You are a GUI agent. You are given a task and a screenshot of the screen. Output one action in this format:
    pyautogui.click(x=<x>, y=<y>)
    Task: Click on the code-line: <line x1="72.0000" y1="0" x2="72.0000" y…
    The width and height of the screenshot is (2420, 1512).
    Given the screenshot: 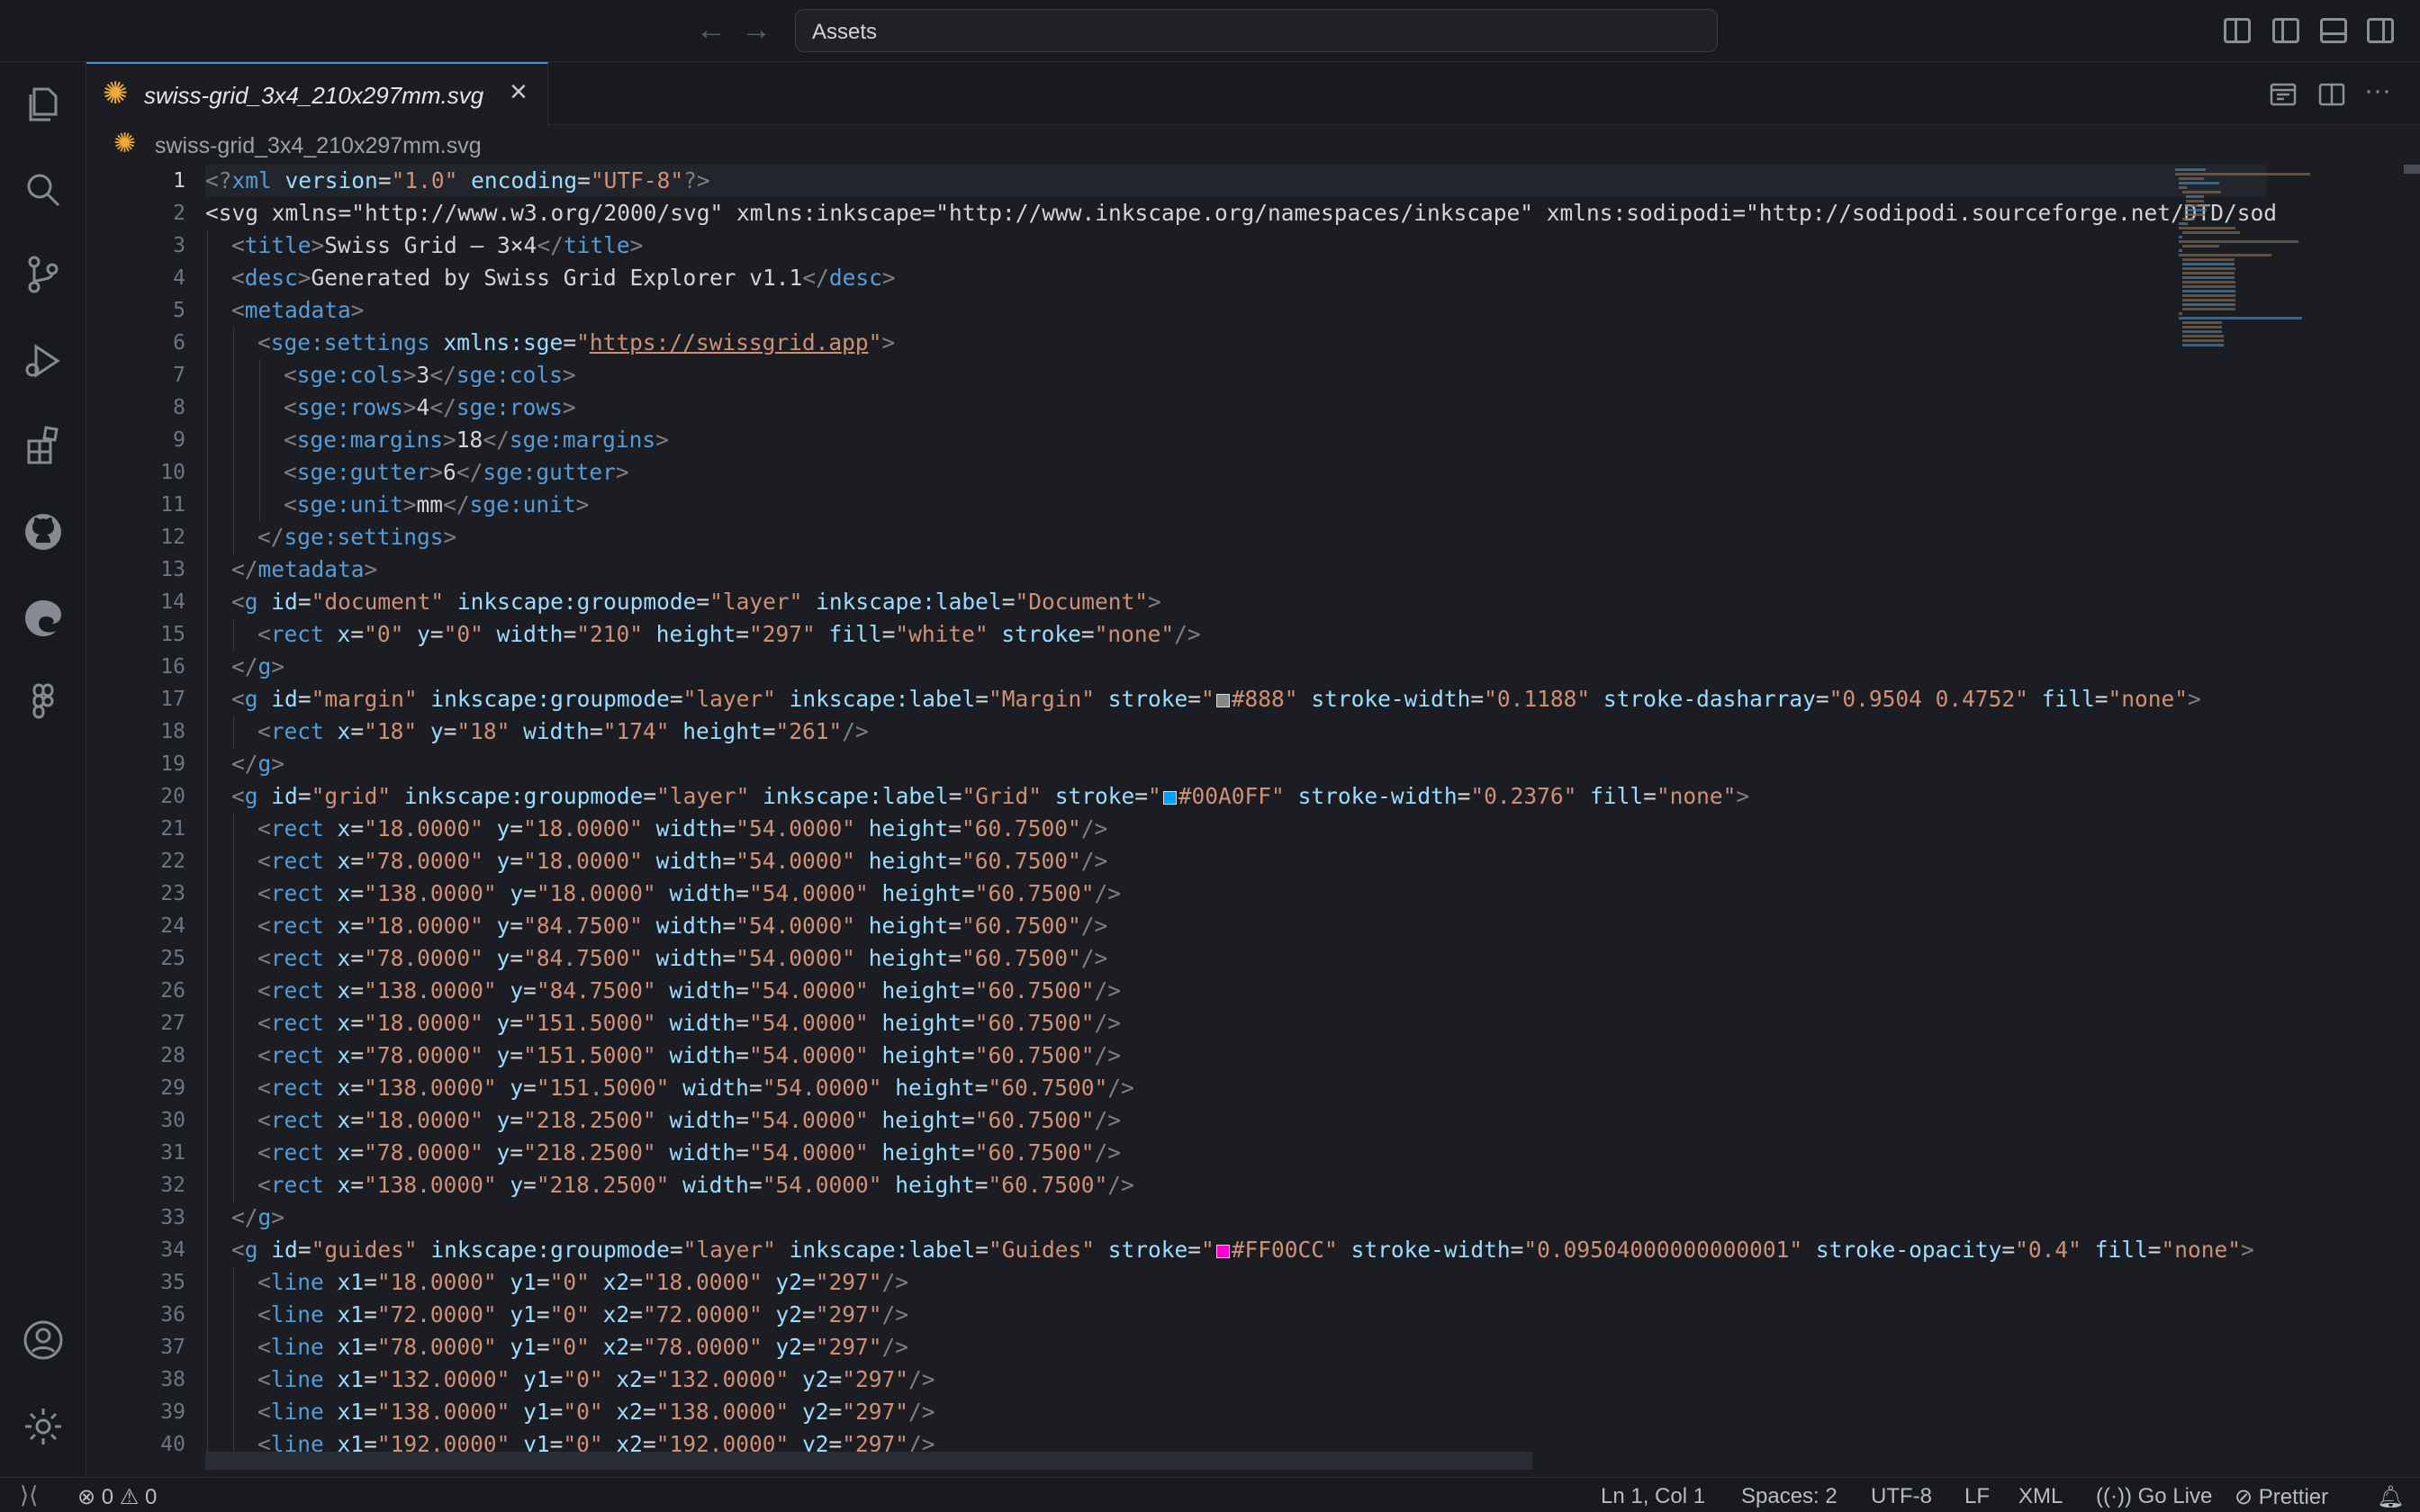 What is the action you would take?
    pyautogui.click(x=582, y=1315)
    